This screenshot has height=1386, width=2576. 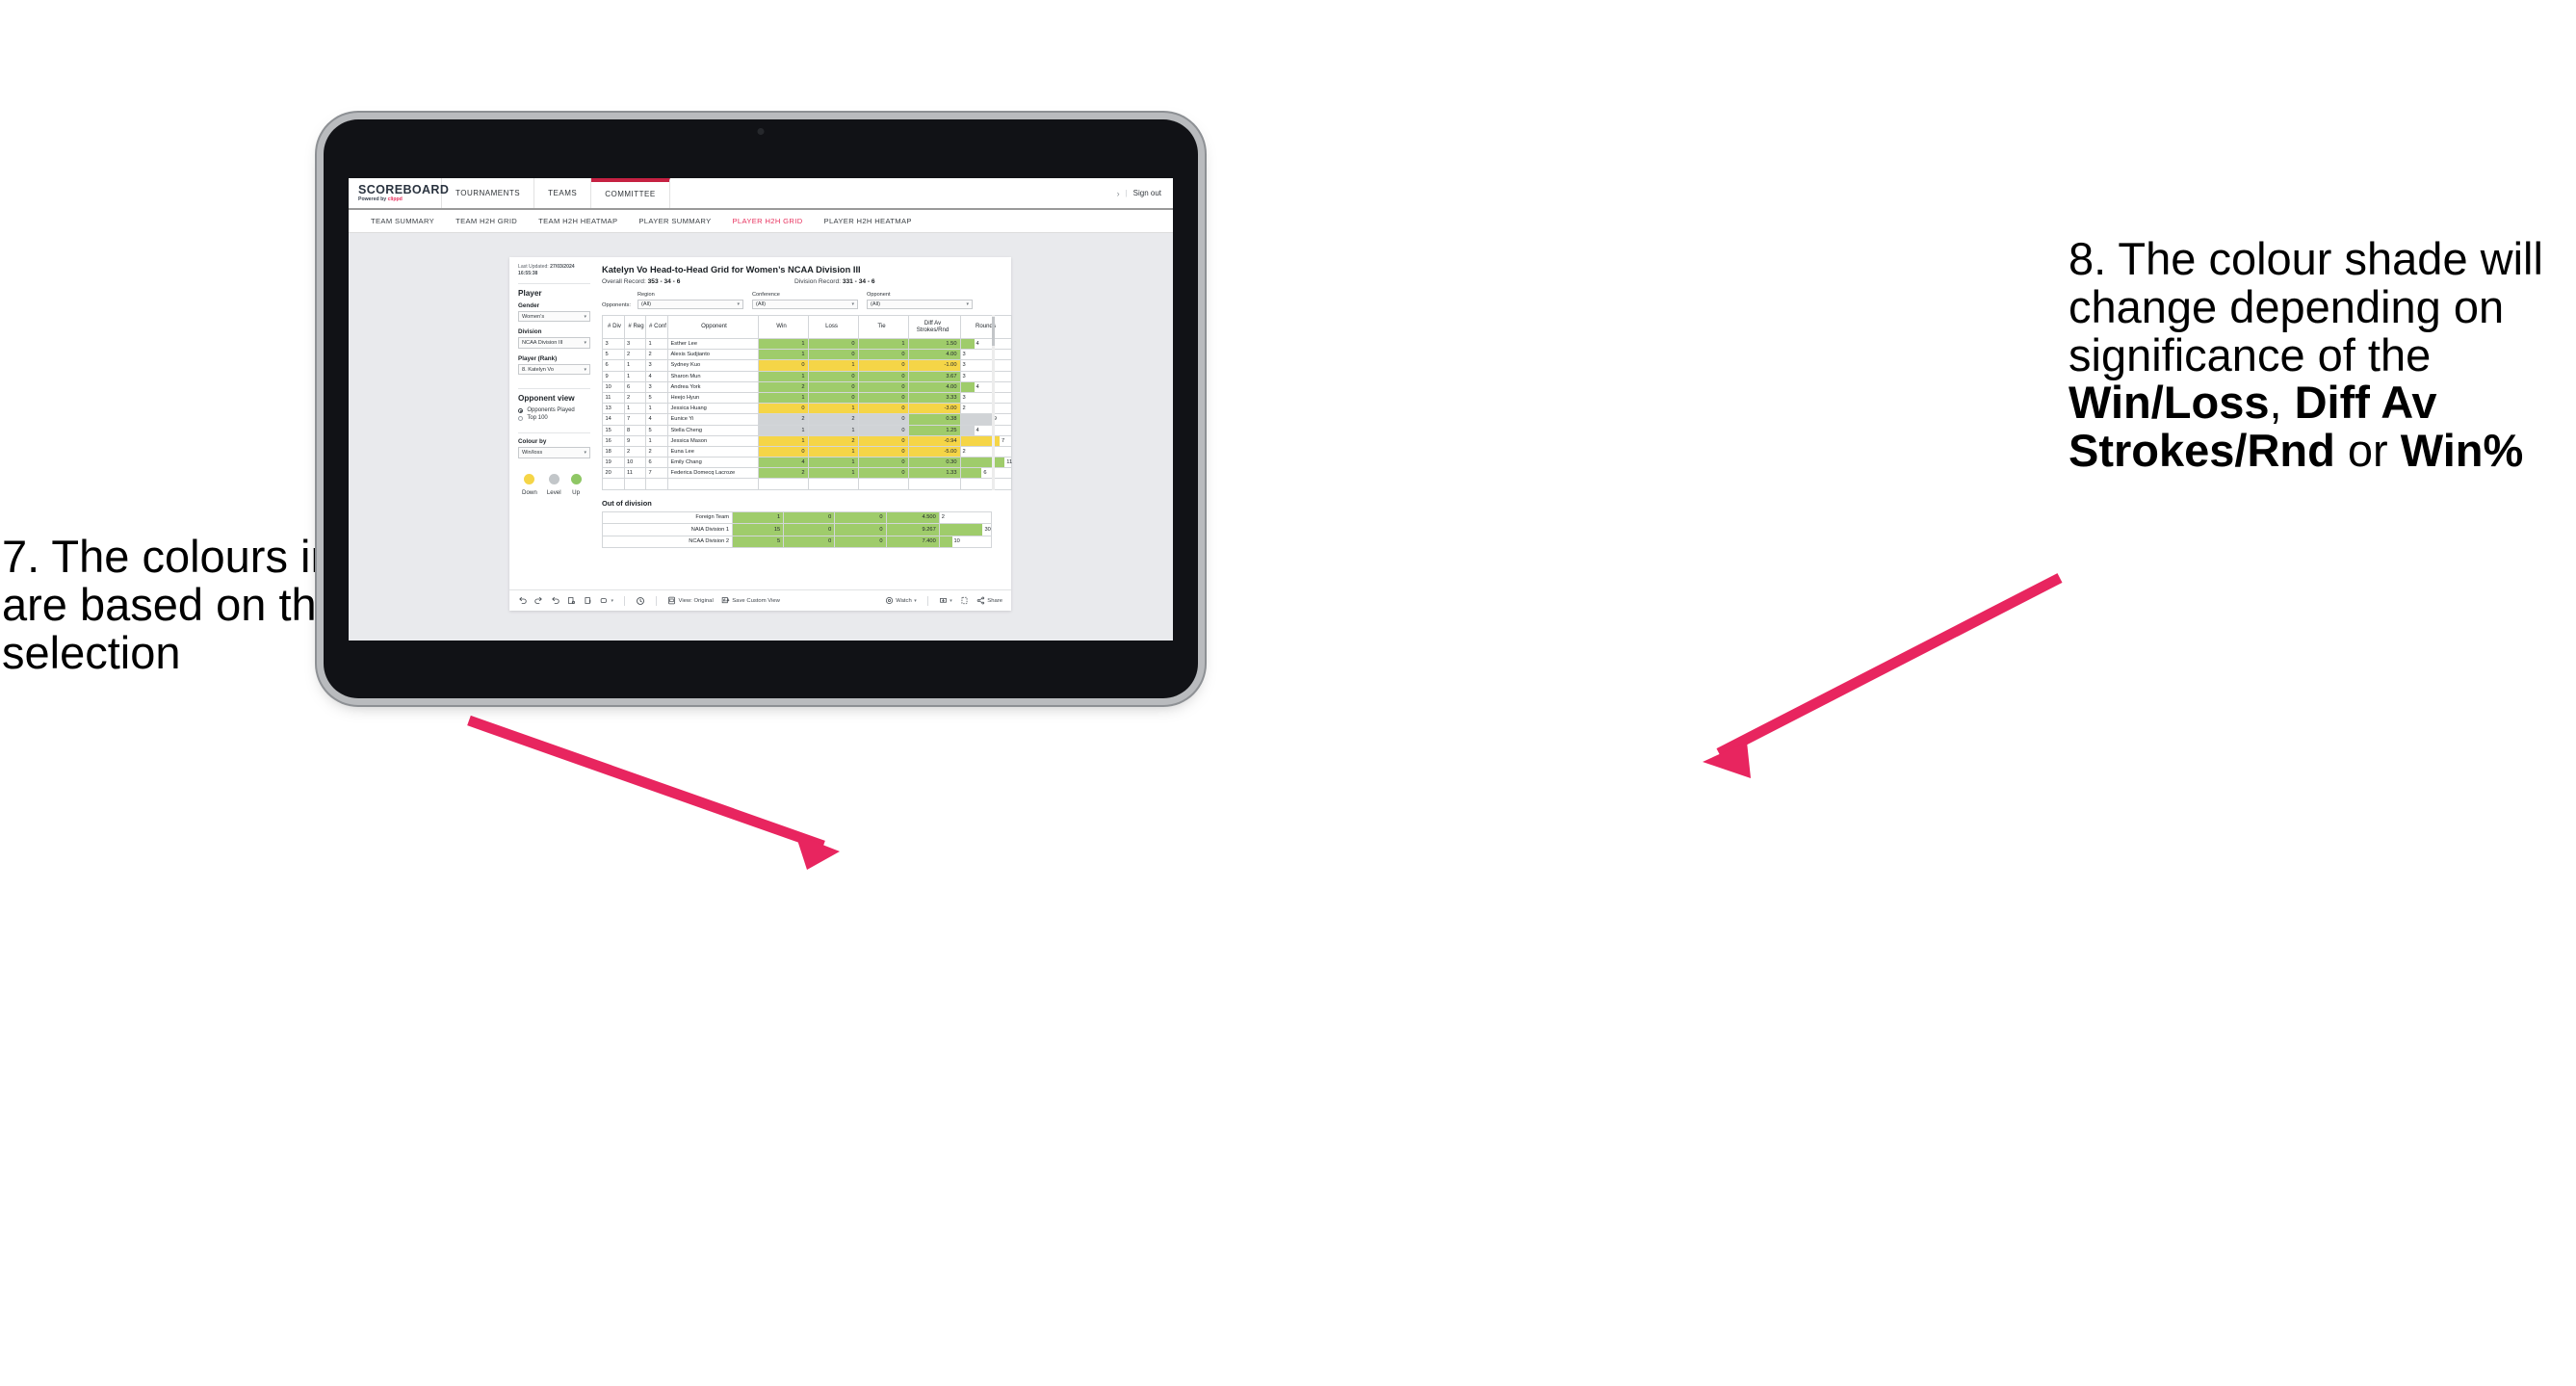 What do you see at coordinates (521, 418) in the screenshot?
I see `radio-icon` at bounding box center [521, 418].